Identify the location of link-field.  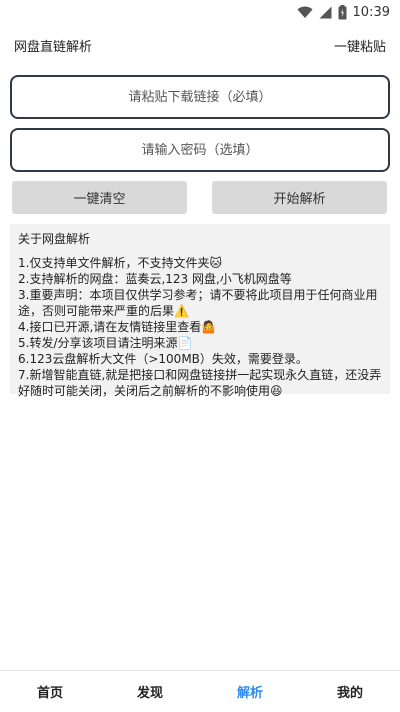
(200, 97).